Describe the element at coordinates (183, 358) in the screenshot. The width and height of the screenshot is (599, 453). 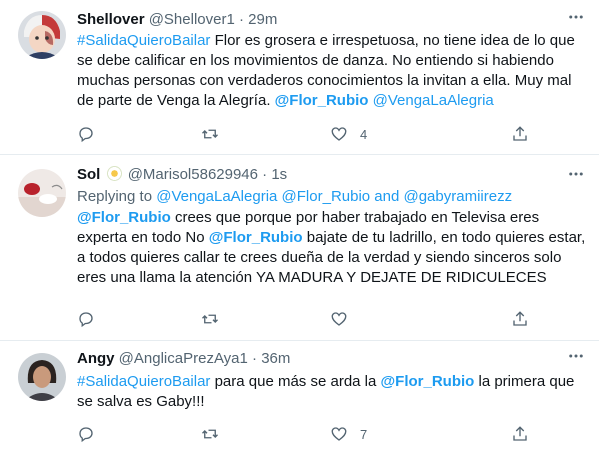
I see `user-handle: @AnglicaPrezAya1` at that location.